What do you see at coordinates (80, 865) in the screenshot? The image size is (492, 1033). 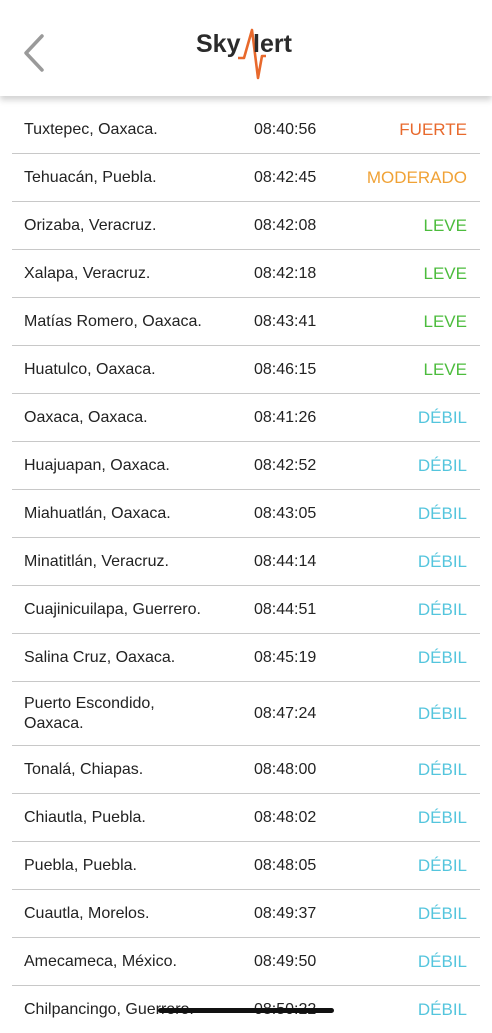 I see `city-label: Puebla, Puebla.` at bounding box center [80, 865].